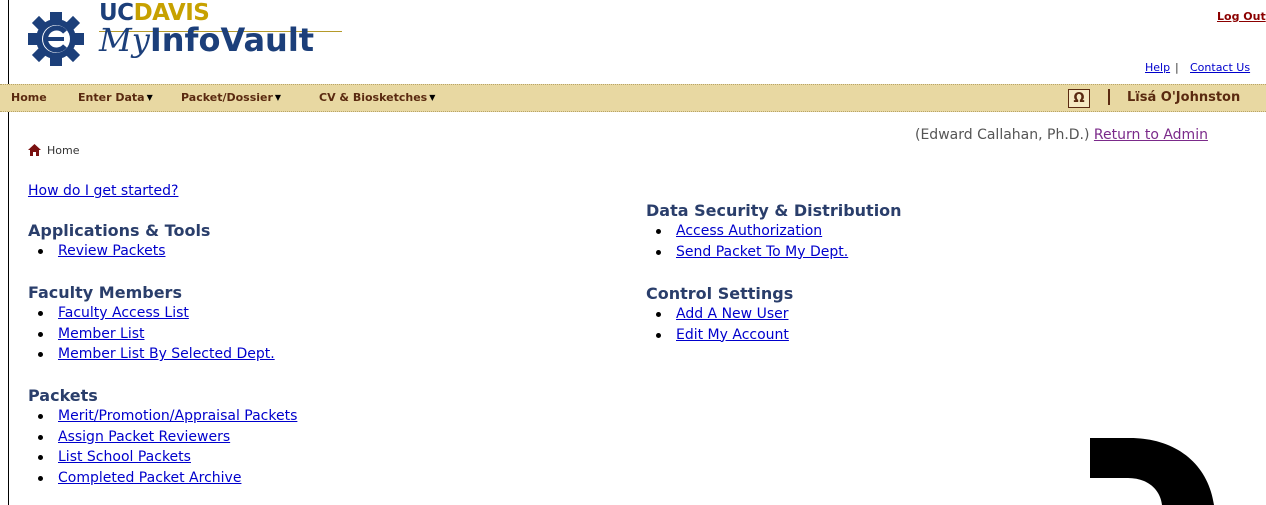  What do you see at coordinates (1079, 98) in the screenshot?
I see `special-characters-button: Ω` at bounding box center [1079, 98].